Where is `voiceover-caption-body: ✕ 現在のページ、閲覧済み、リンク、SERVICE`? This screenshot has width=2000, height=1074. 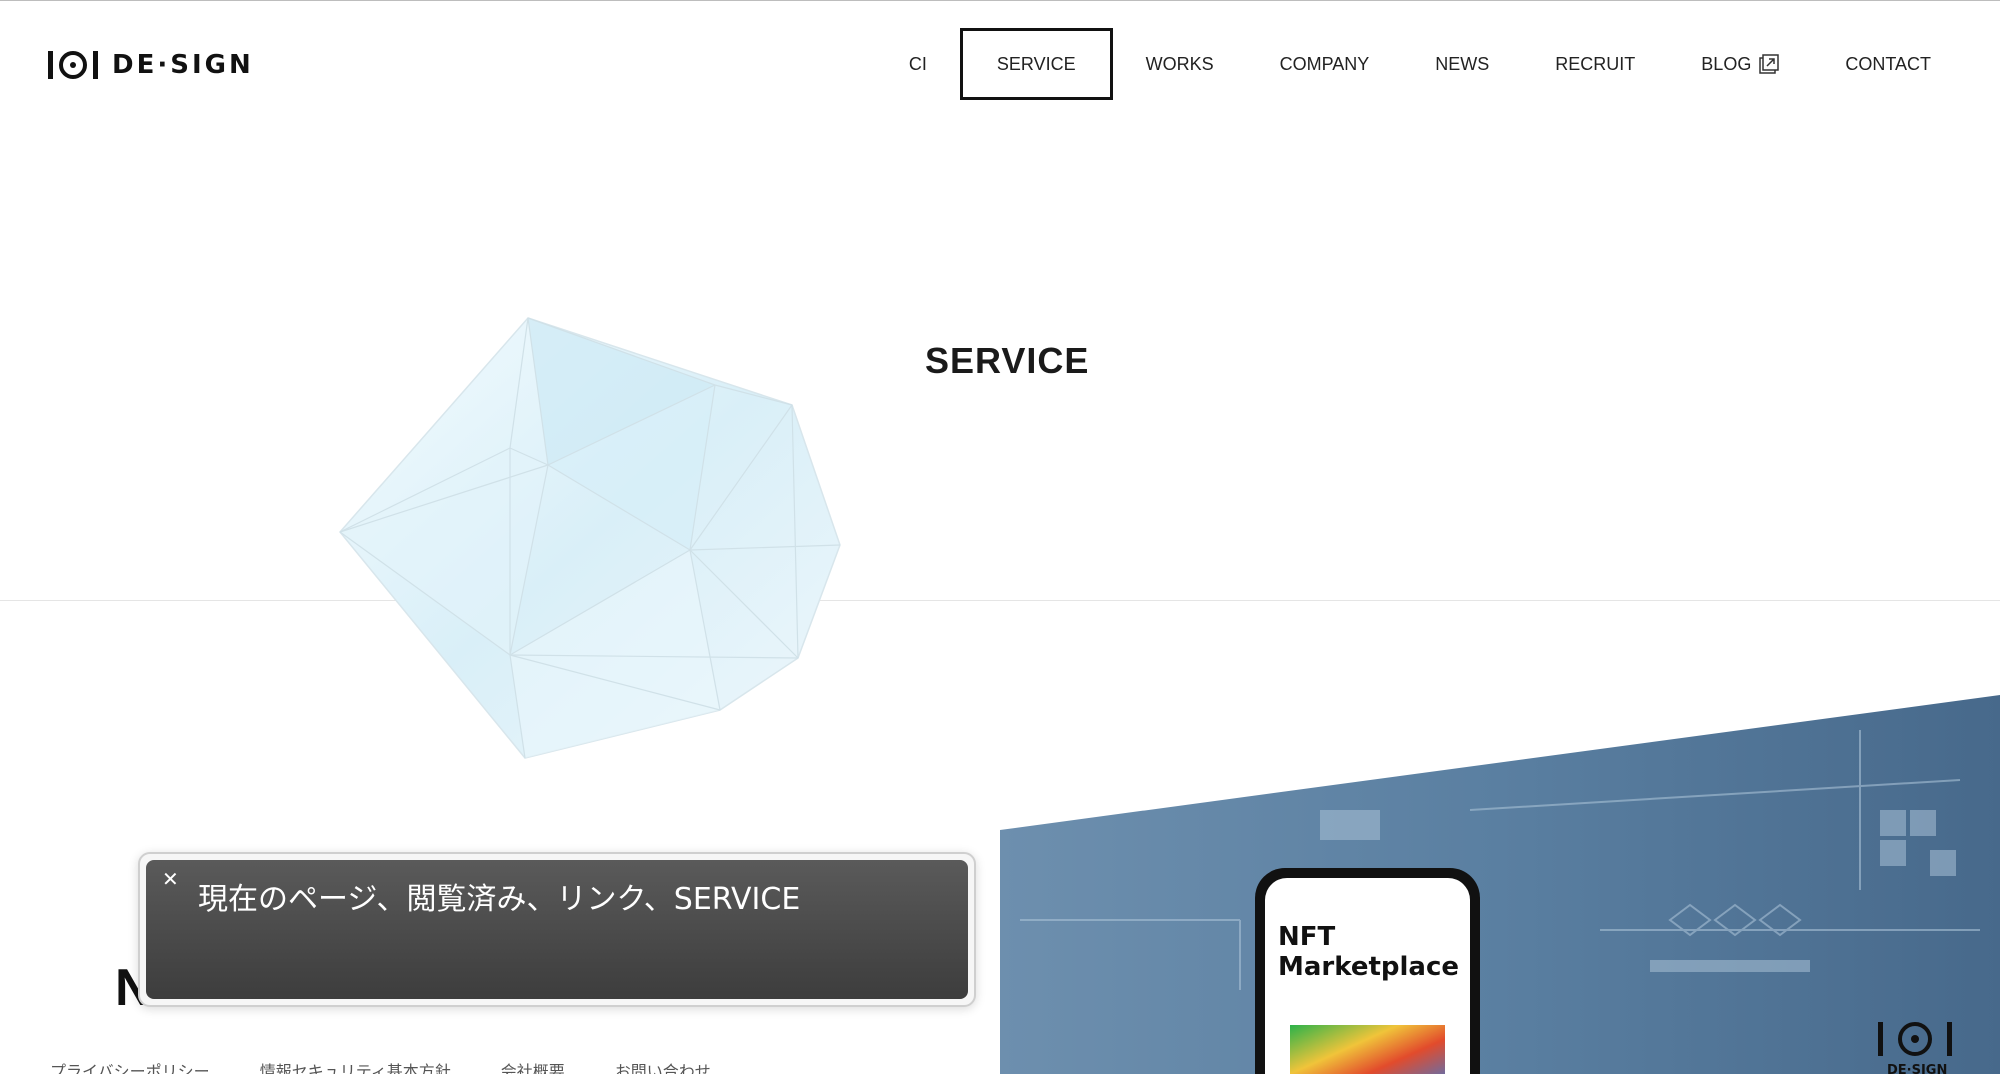
voiceover-caption-body: ✕ 現在のページ、閲覧済み、リンク、SERVICE is located at coordinates (557, 929).